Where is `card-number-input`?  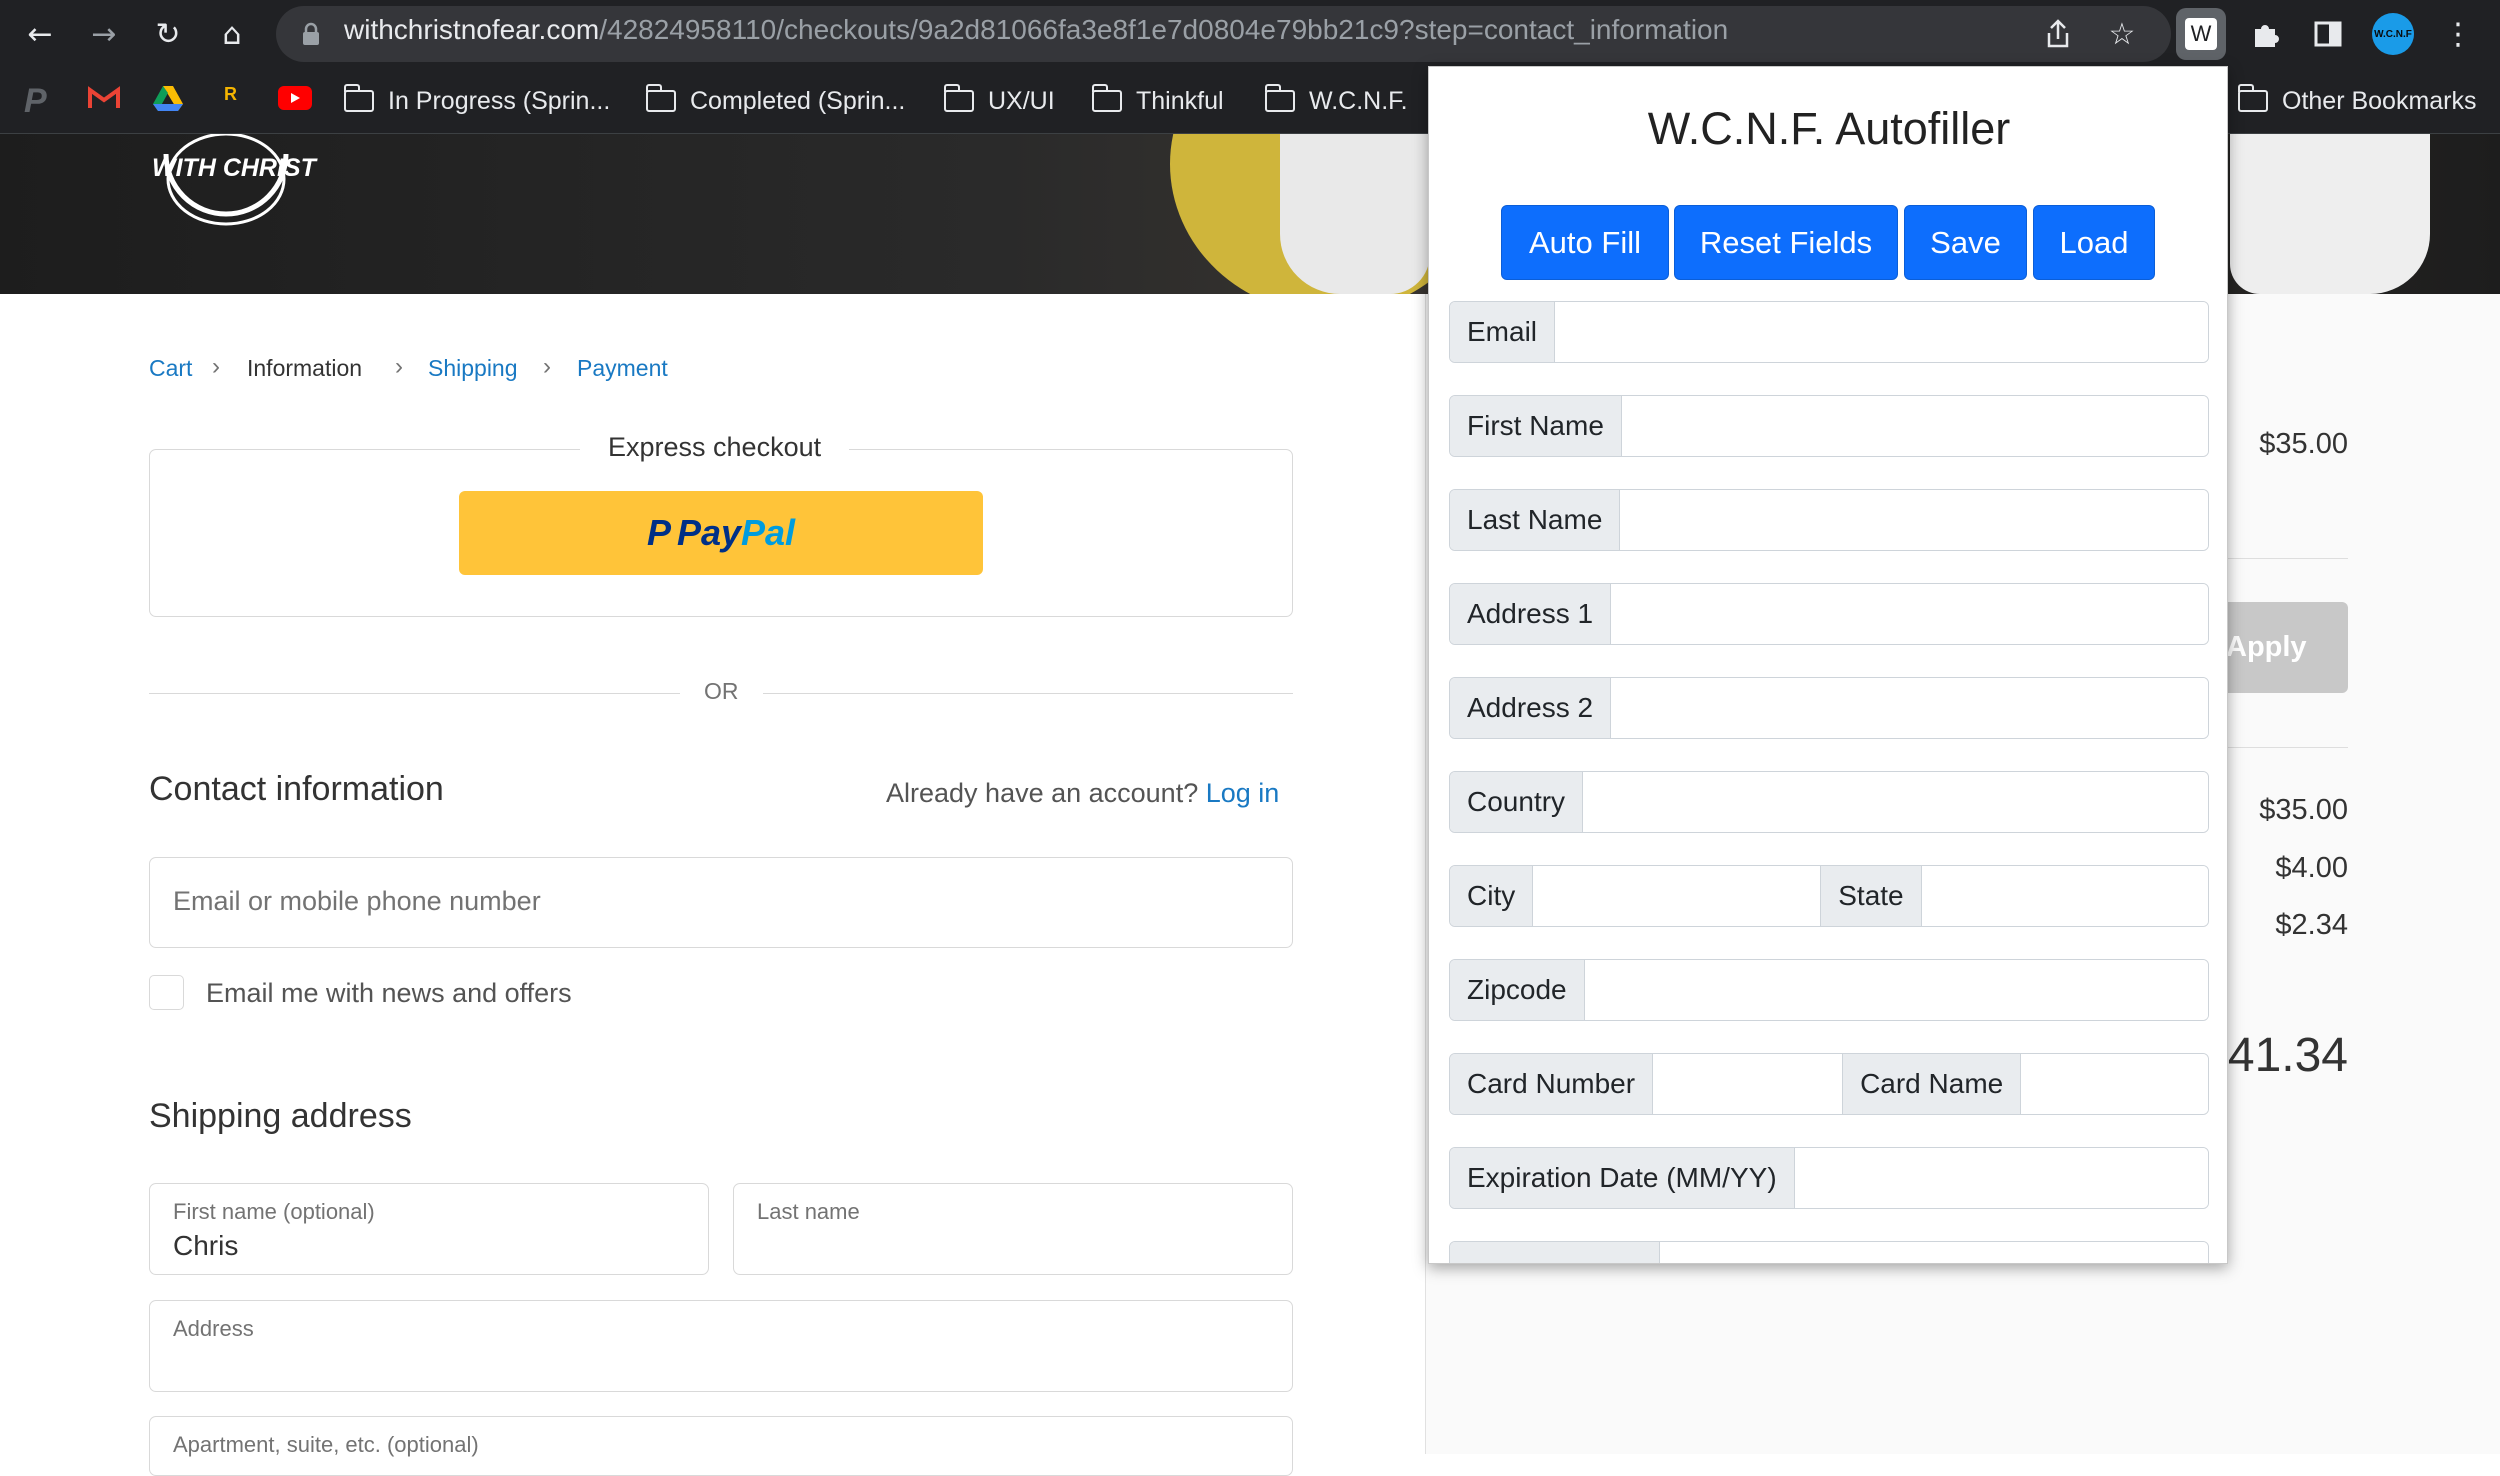
card-number-input is located at coordinates (1748, 1084).